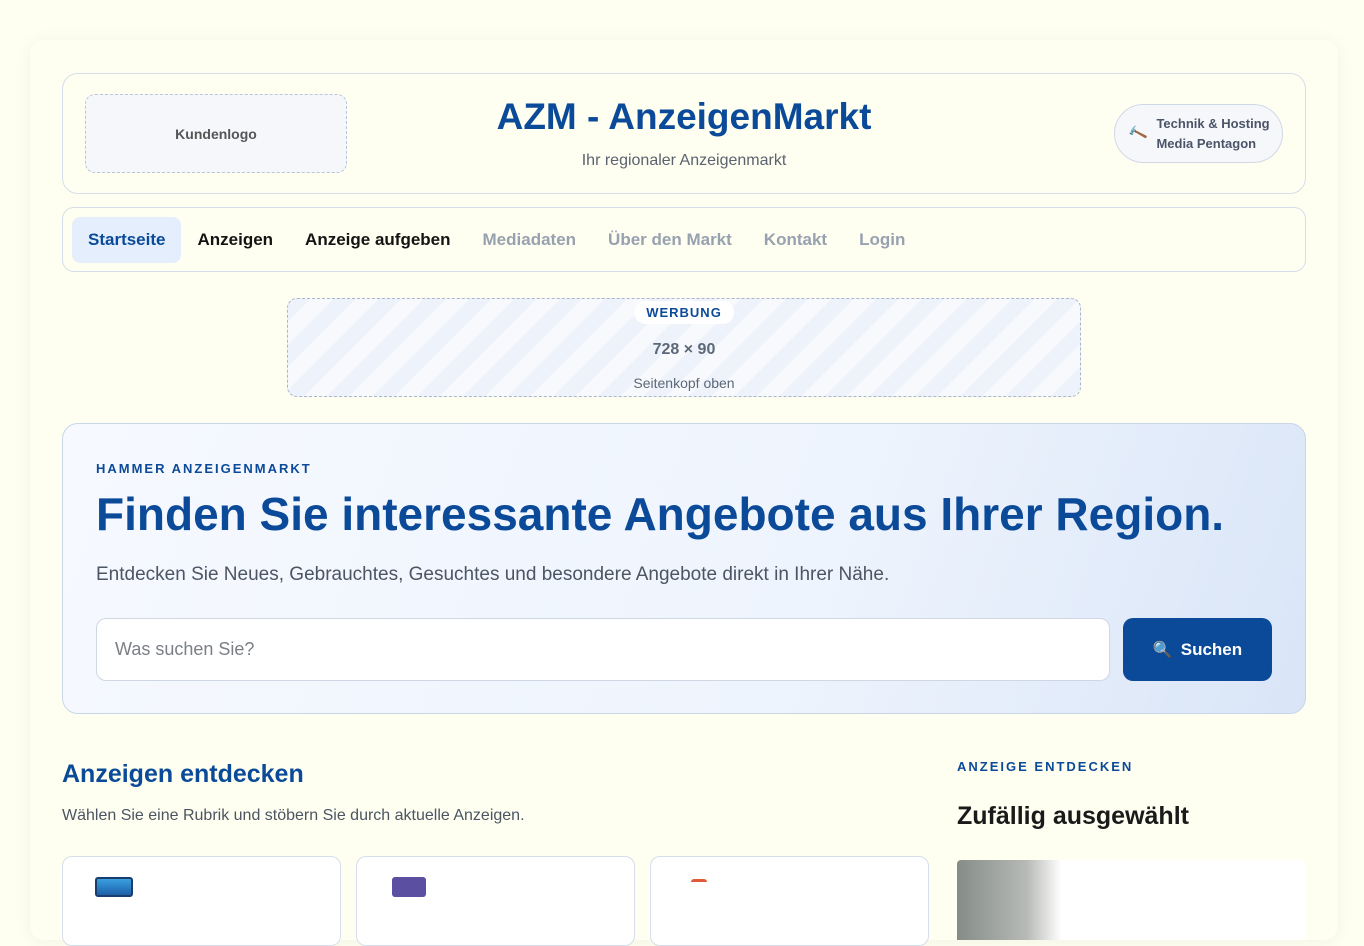 Image resolution: width=1364 pixels, height=946 pixels. Describe the element at coordinates (684, 160) in the screenshot. I see `site-subtitle: Ihr regionaler Anzeigenmarkt` at that location.